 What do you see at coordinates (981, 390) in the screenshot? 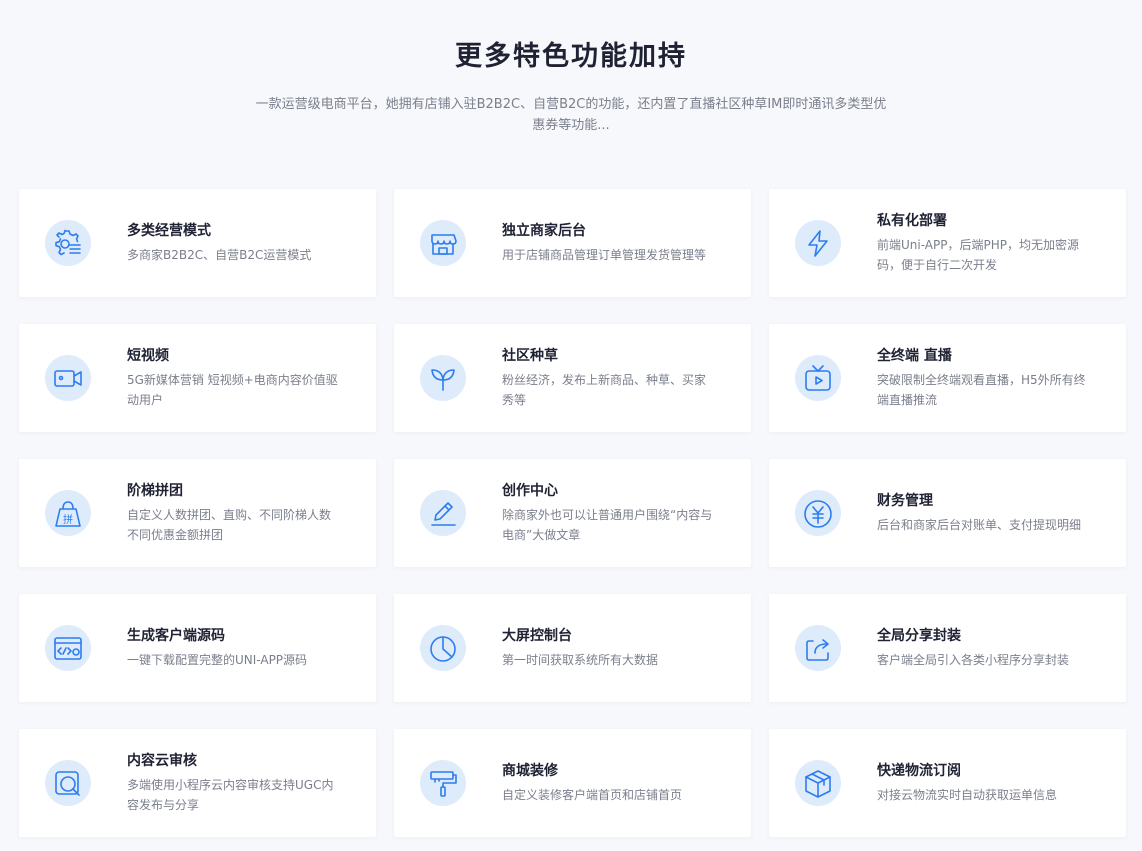
I see `card-description: 突破限制全终端观看直播，H5外所有终端直播推流` at bounding box center [981, 390].